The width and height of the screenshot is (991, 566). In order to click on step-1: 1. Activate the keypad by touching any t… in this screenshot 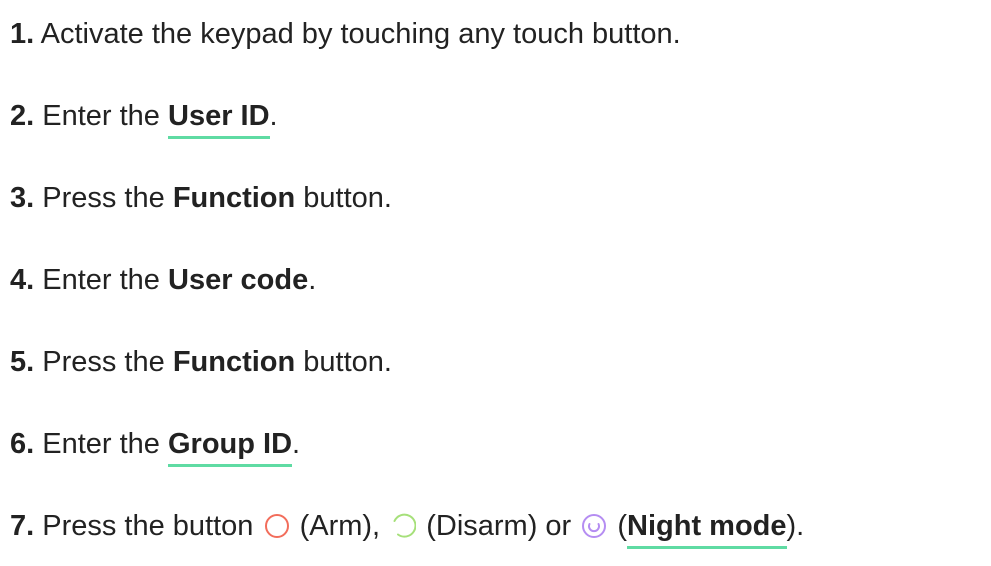, I will do `click(345, 34)`.